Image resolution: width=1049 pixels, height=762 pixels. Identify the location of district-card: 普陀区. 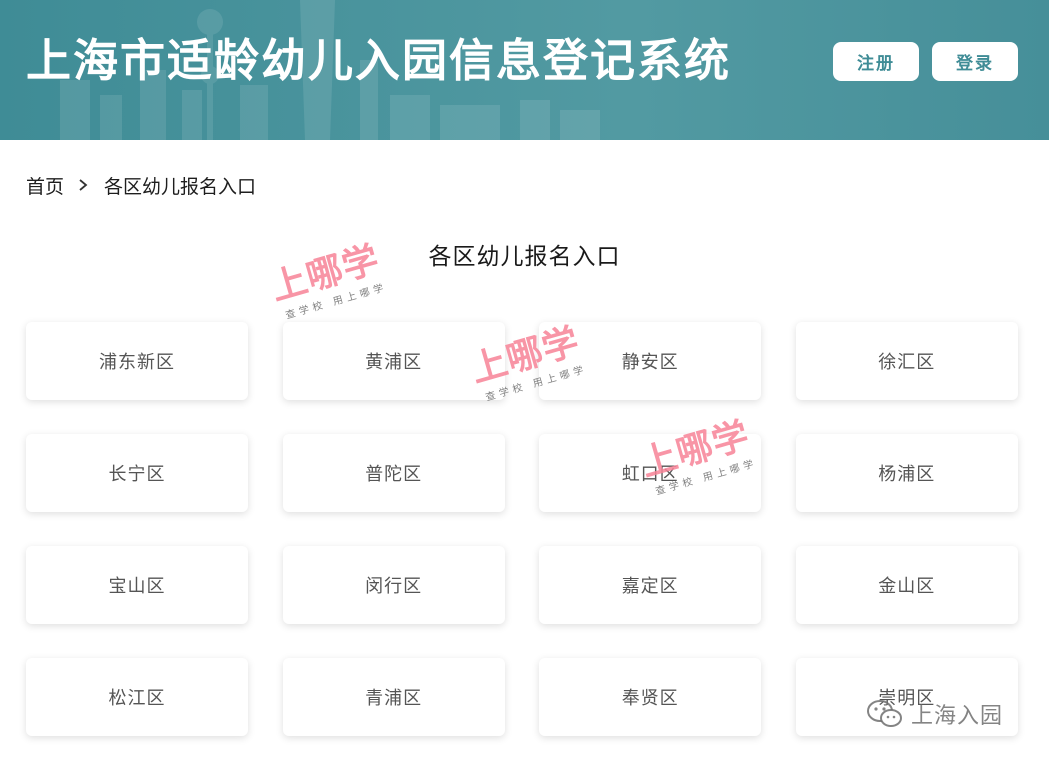
(393, 473).